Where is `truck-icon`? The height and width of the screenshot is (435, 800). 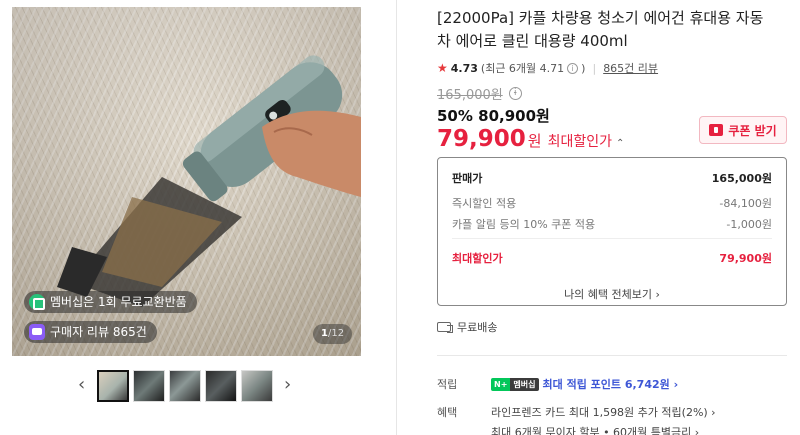
truck-icon is located at coordinates (445, 327).